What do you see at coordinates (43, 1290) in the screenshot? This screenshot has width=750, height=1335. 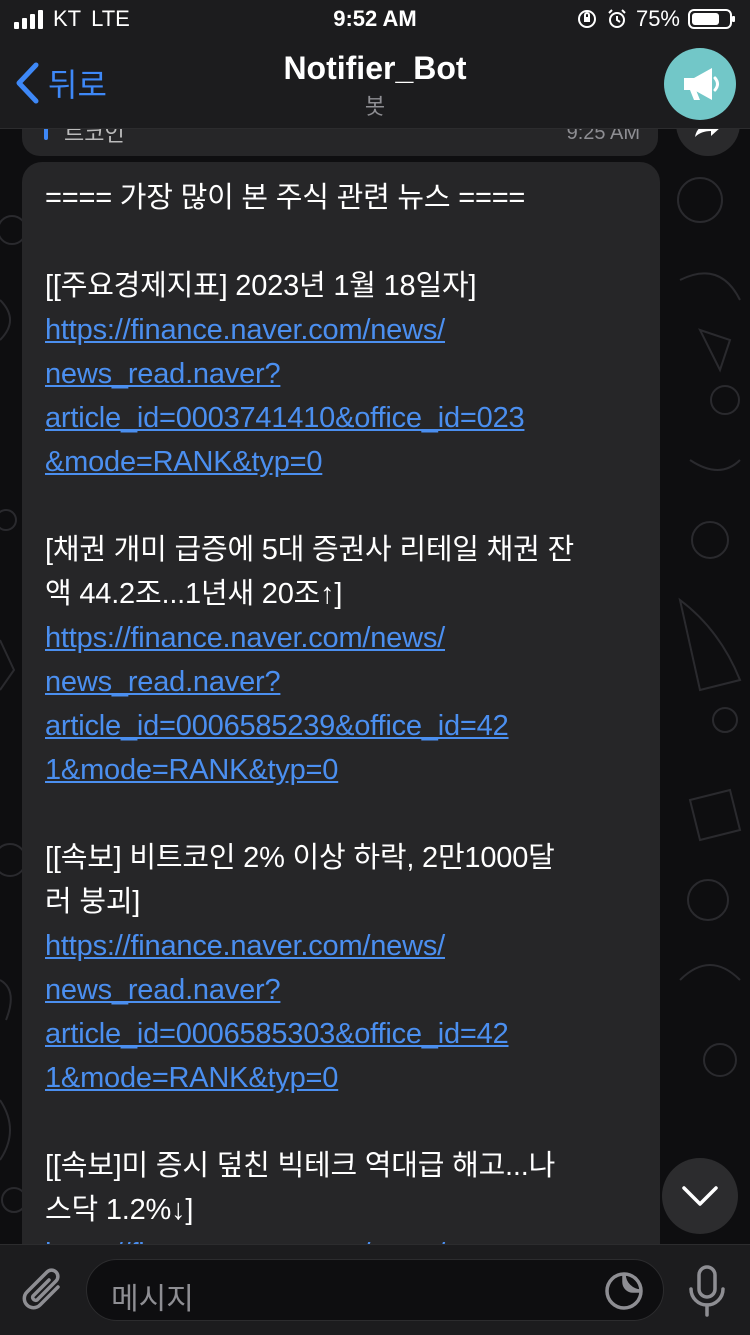 I see `paperclip-icon` at bounding box center [43, 1290].